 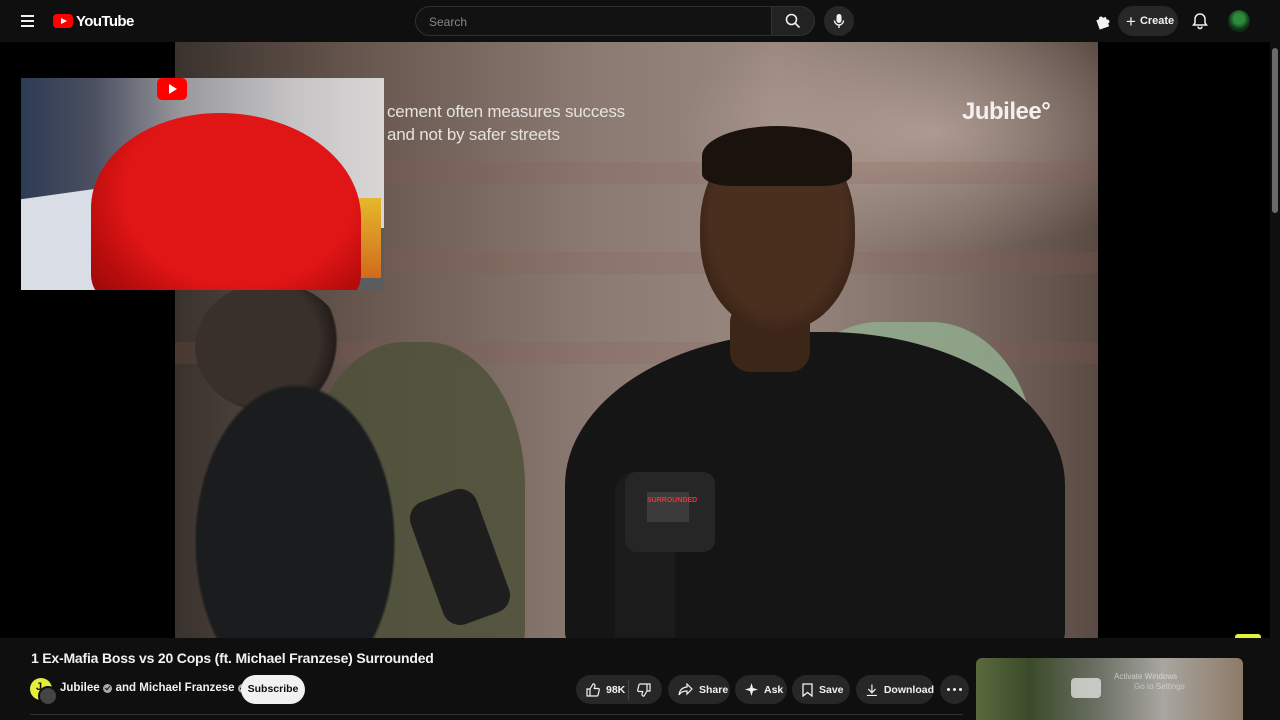 What do you see at coordinates (473, 134) in the screenshot?
I see `caption-line: and not by safer streets` at bounding box center [473, 134].